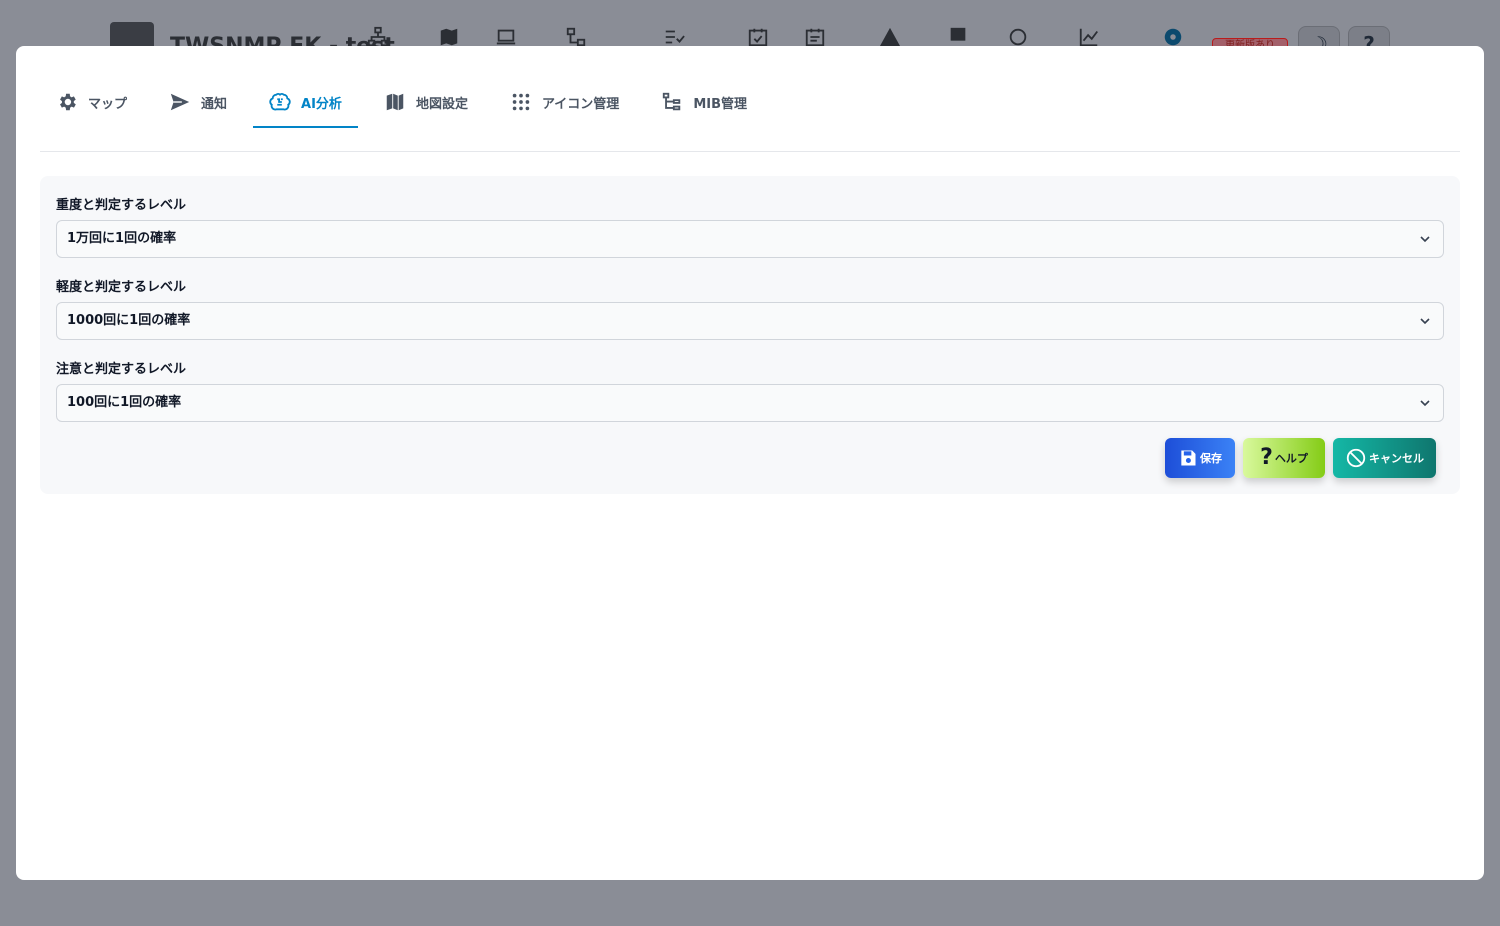 The image size is (1500, 926). What do you see at coordinates (750, 239) in the screenshot?
I see `high-level-select: 1万回に1回の確率` at bounding box center [750, 239].